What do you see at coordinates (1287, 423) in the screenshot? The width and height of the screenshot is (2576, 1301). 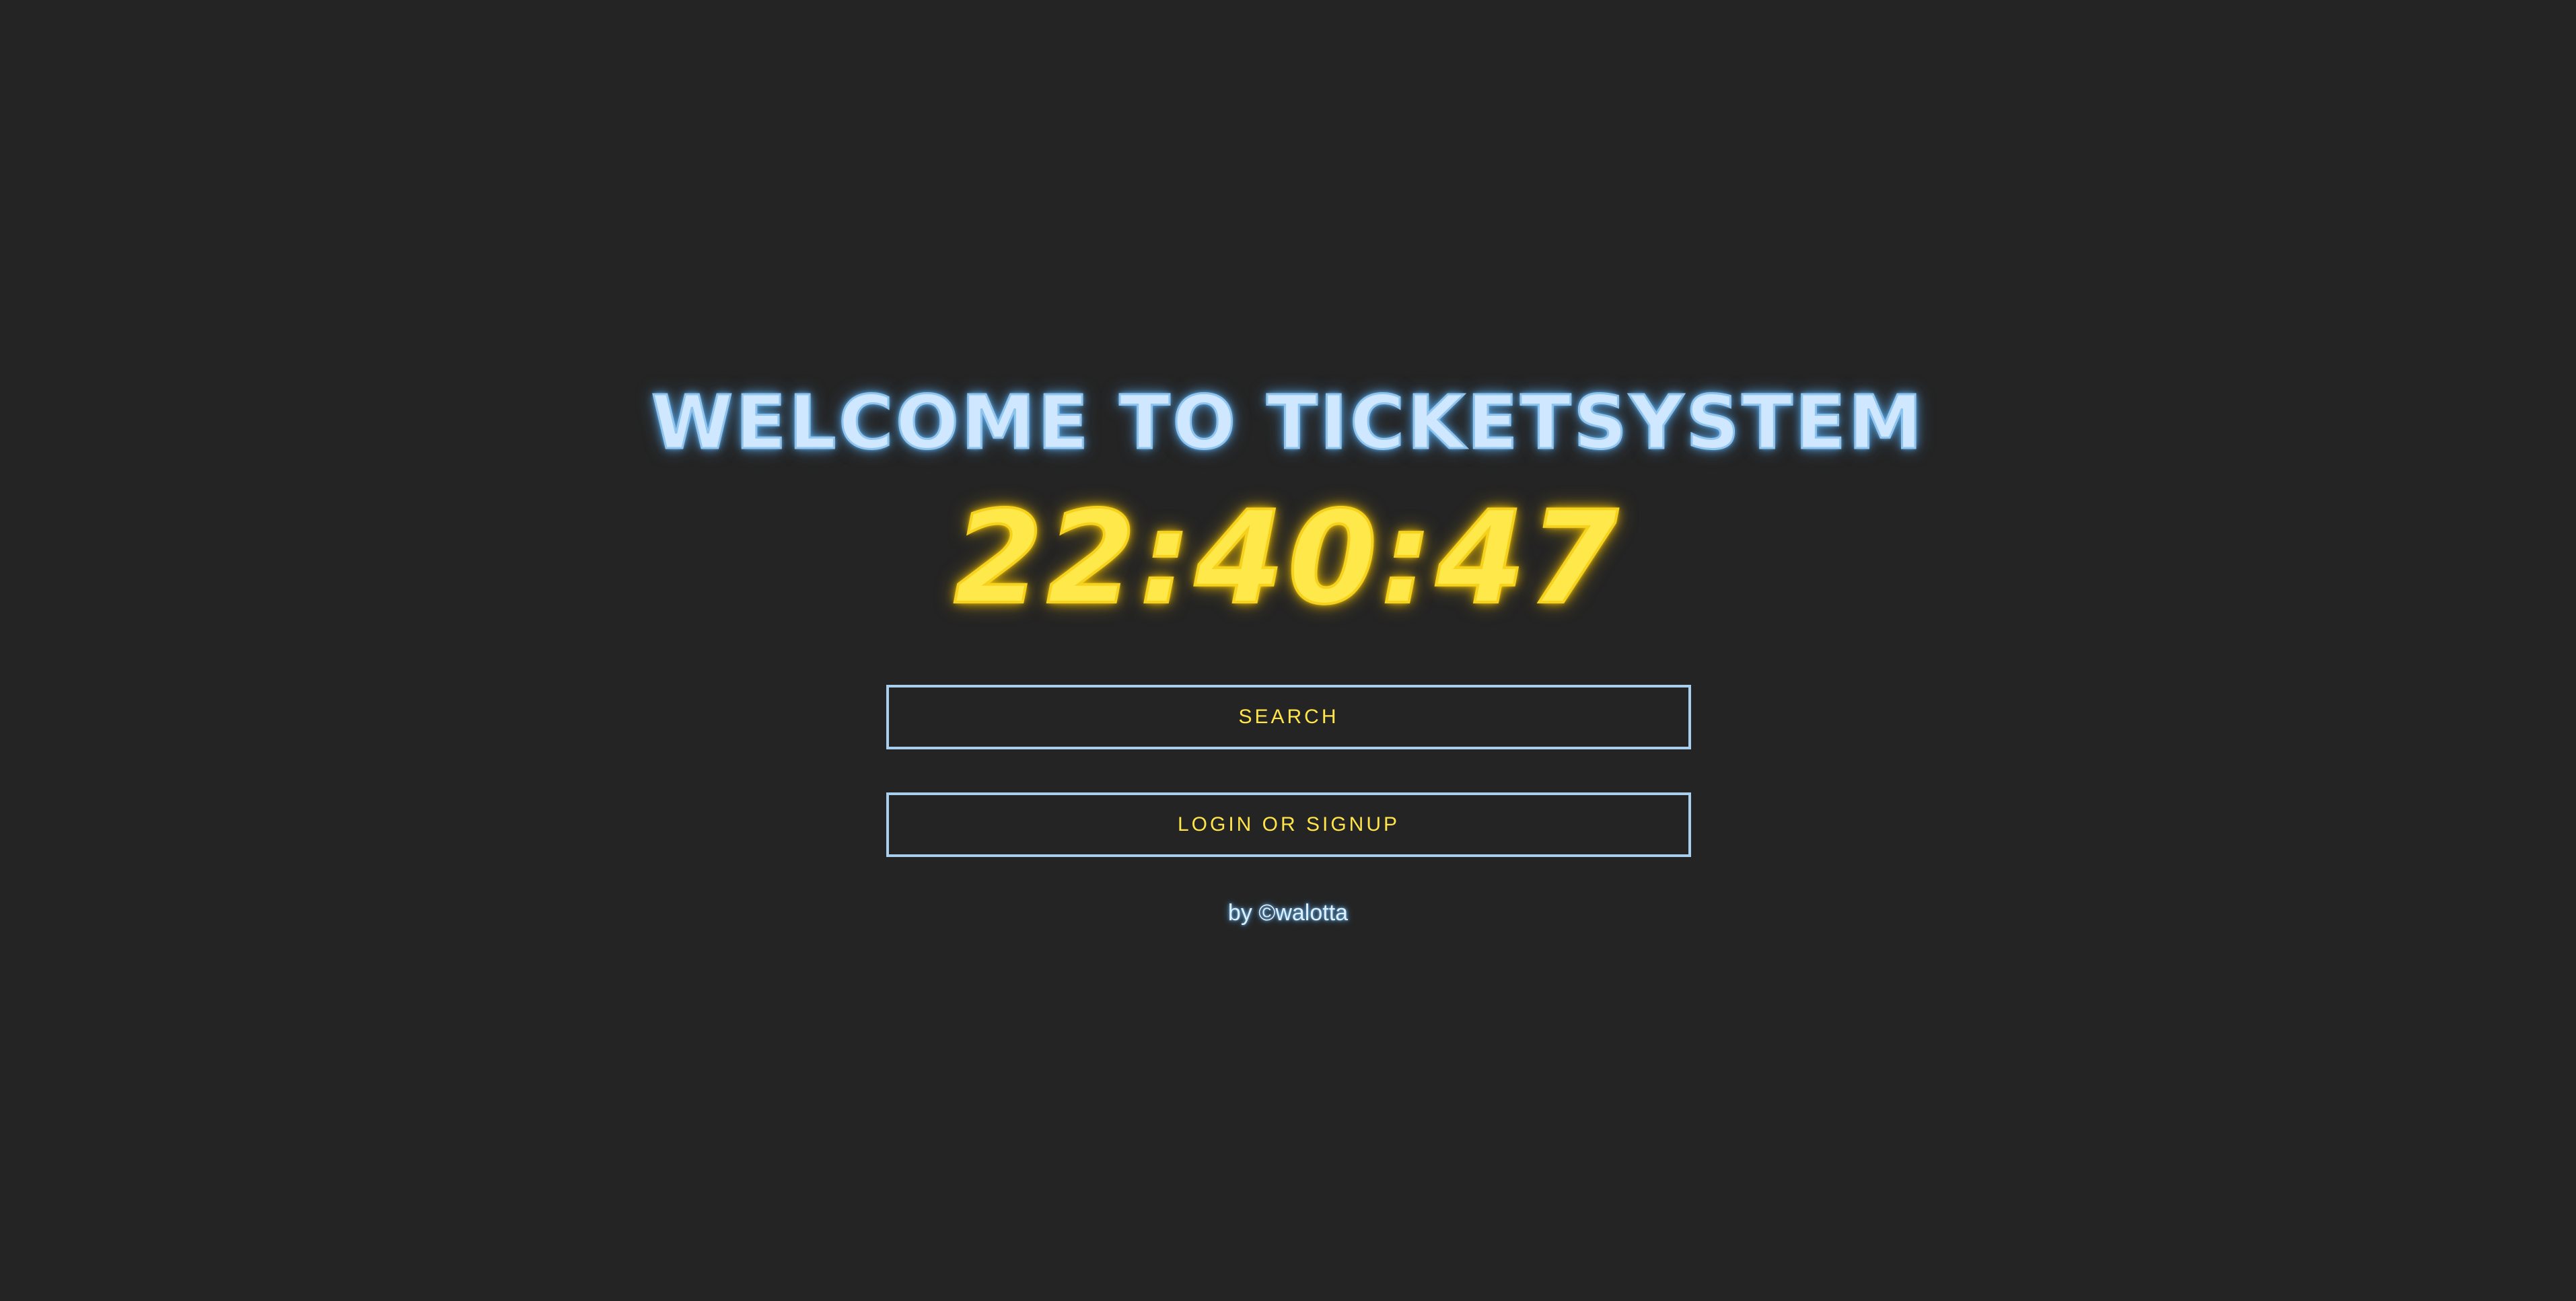 I see `page-title: WELCOME TO TICKETSYSTEM` at bounding box center [1287, 423].